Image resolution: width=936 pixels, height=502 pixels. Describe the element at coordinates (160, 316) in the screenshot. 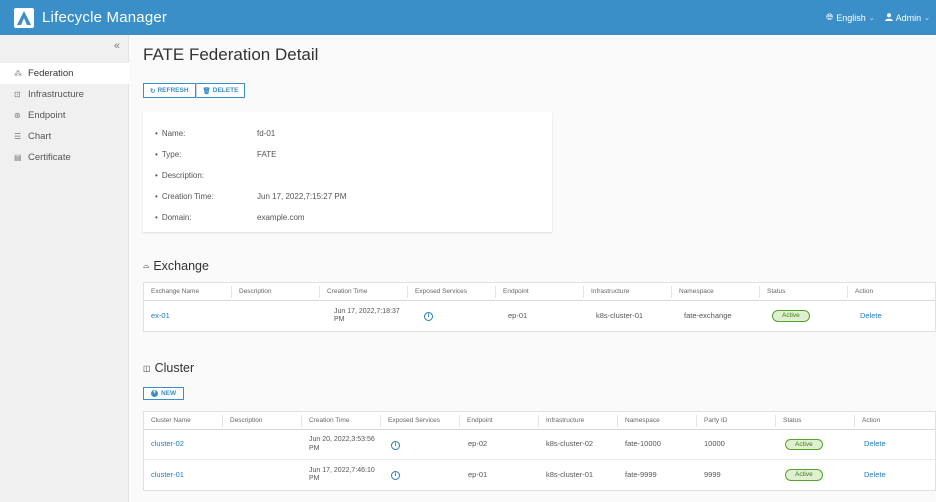

I see `exchange-name-link: ex-01` at that location.